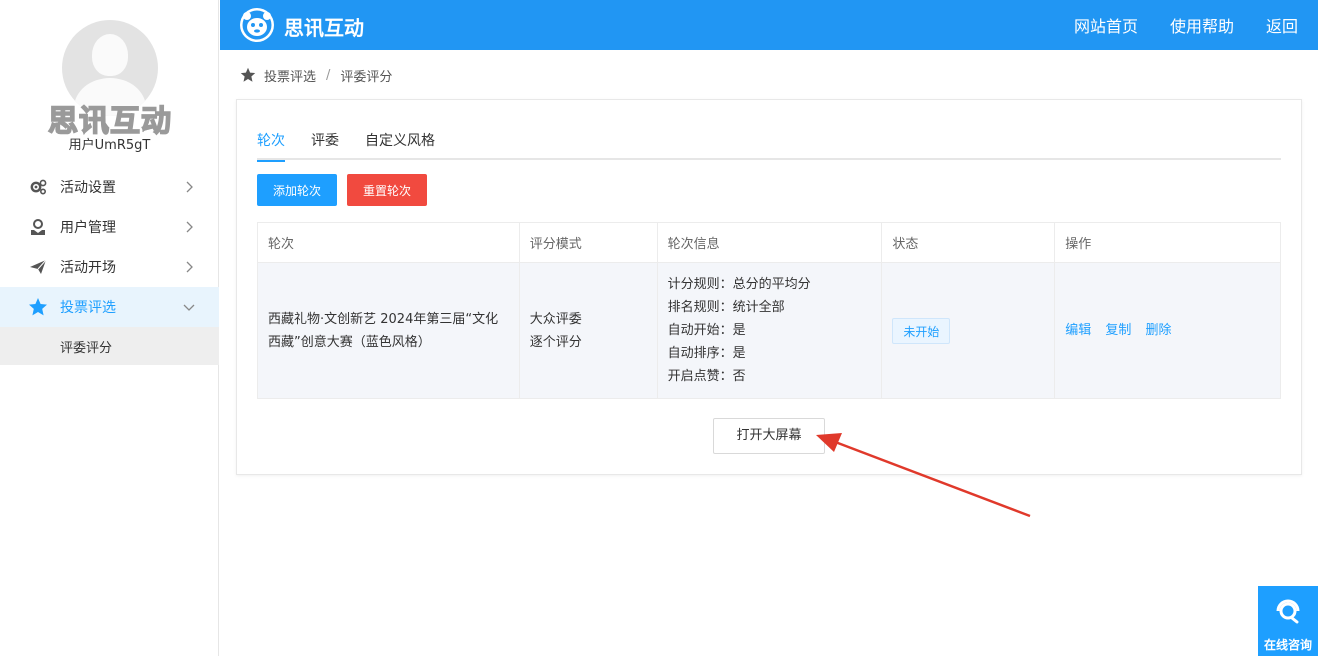 The height and width of the screenshot is (656, 1318). Describe the element at coordinates (769, 145) in the screenshot. I see `tab-bar: 轮次 评委 自定义风格` at that location.